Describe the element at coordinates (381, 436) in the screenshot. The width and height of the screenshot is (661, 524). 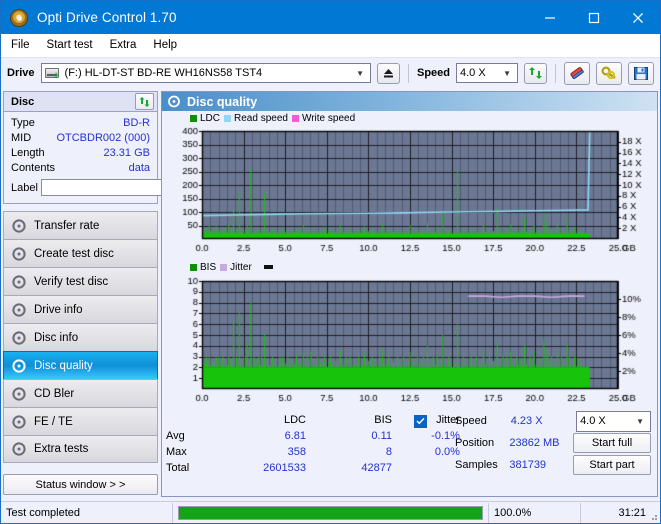
I see `stats-cell-bis: 0.11` at that location.